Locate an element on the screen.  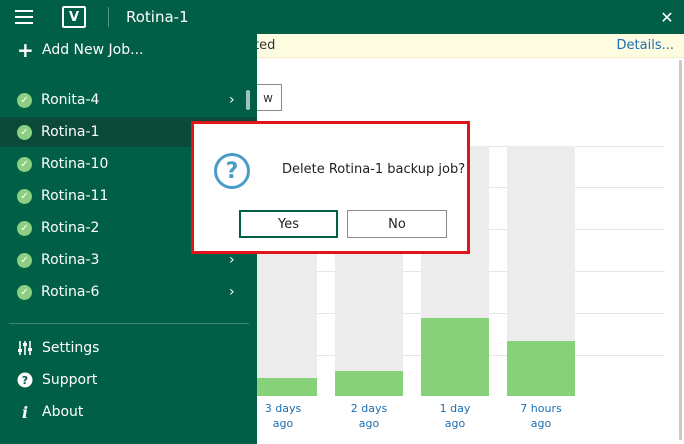
chart-bar-label: 3 days ago is located at coordinates (283, 416).